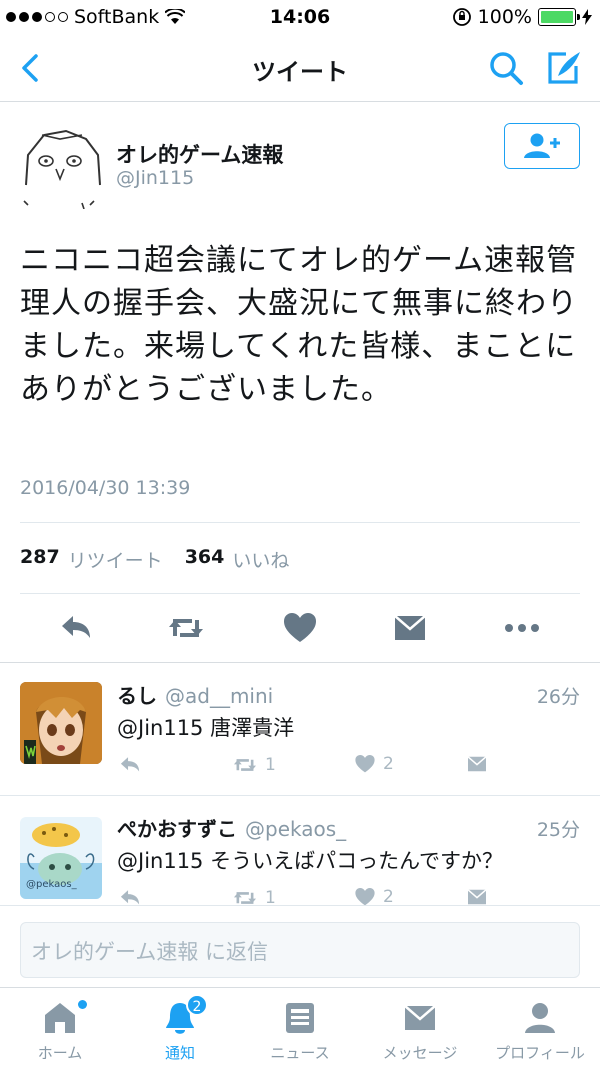 The width and height of the screenshot is (600, 1067). What do you see at coordinates (420, 1053) in the screenshot?
I see `tab-label: メッセージ` at bounding box center [420, 1053].